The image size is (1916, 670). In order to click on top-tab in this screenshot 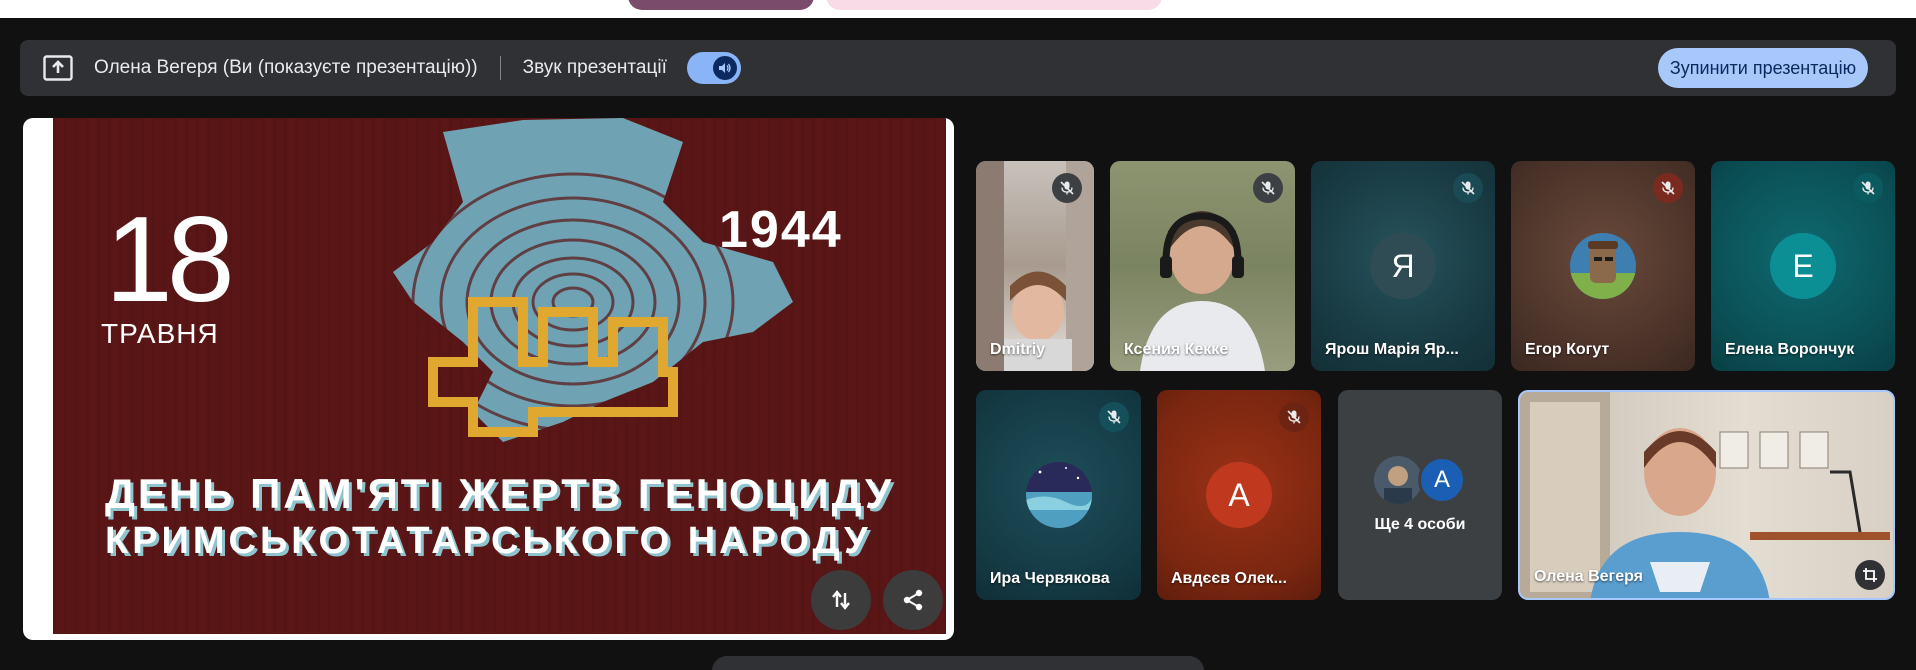, I will do `click(994, 5)`.